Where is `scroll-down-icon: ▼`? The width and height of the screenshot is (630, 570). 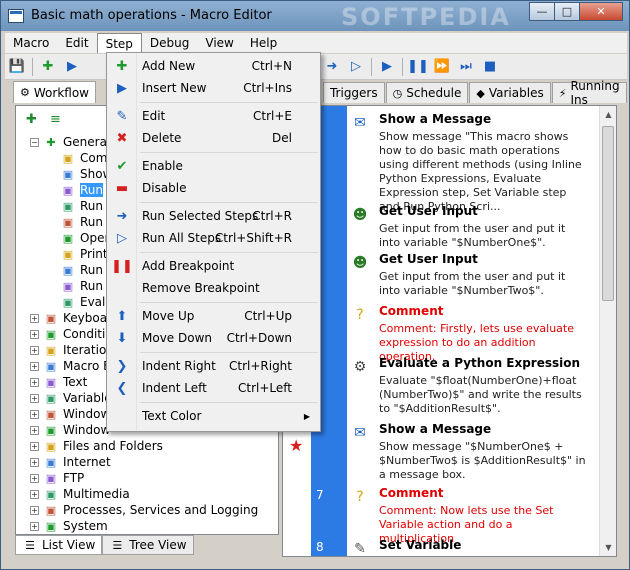 scroll-down-icon: ▼ is located at coordinates (608, 547).